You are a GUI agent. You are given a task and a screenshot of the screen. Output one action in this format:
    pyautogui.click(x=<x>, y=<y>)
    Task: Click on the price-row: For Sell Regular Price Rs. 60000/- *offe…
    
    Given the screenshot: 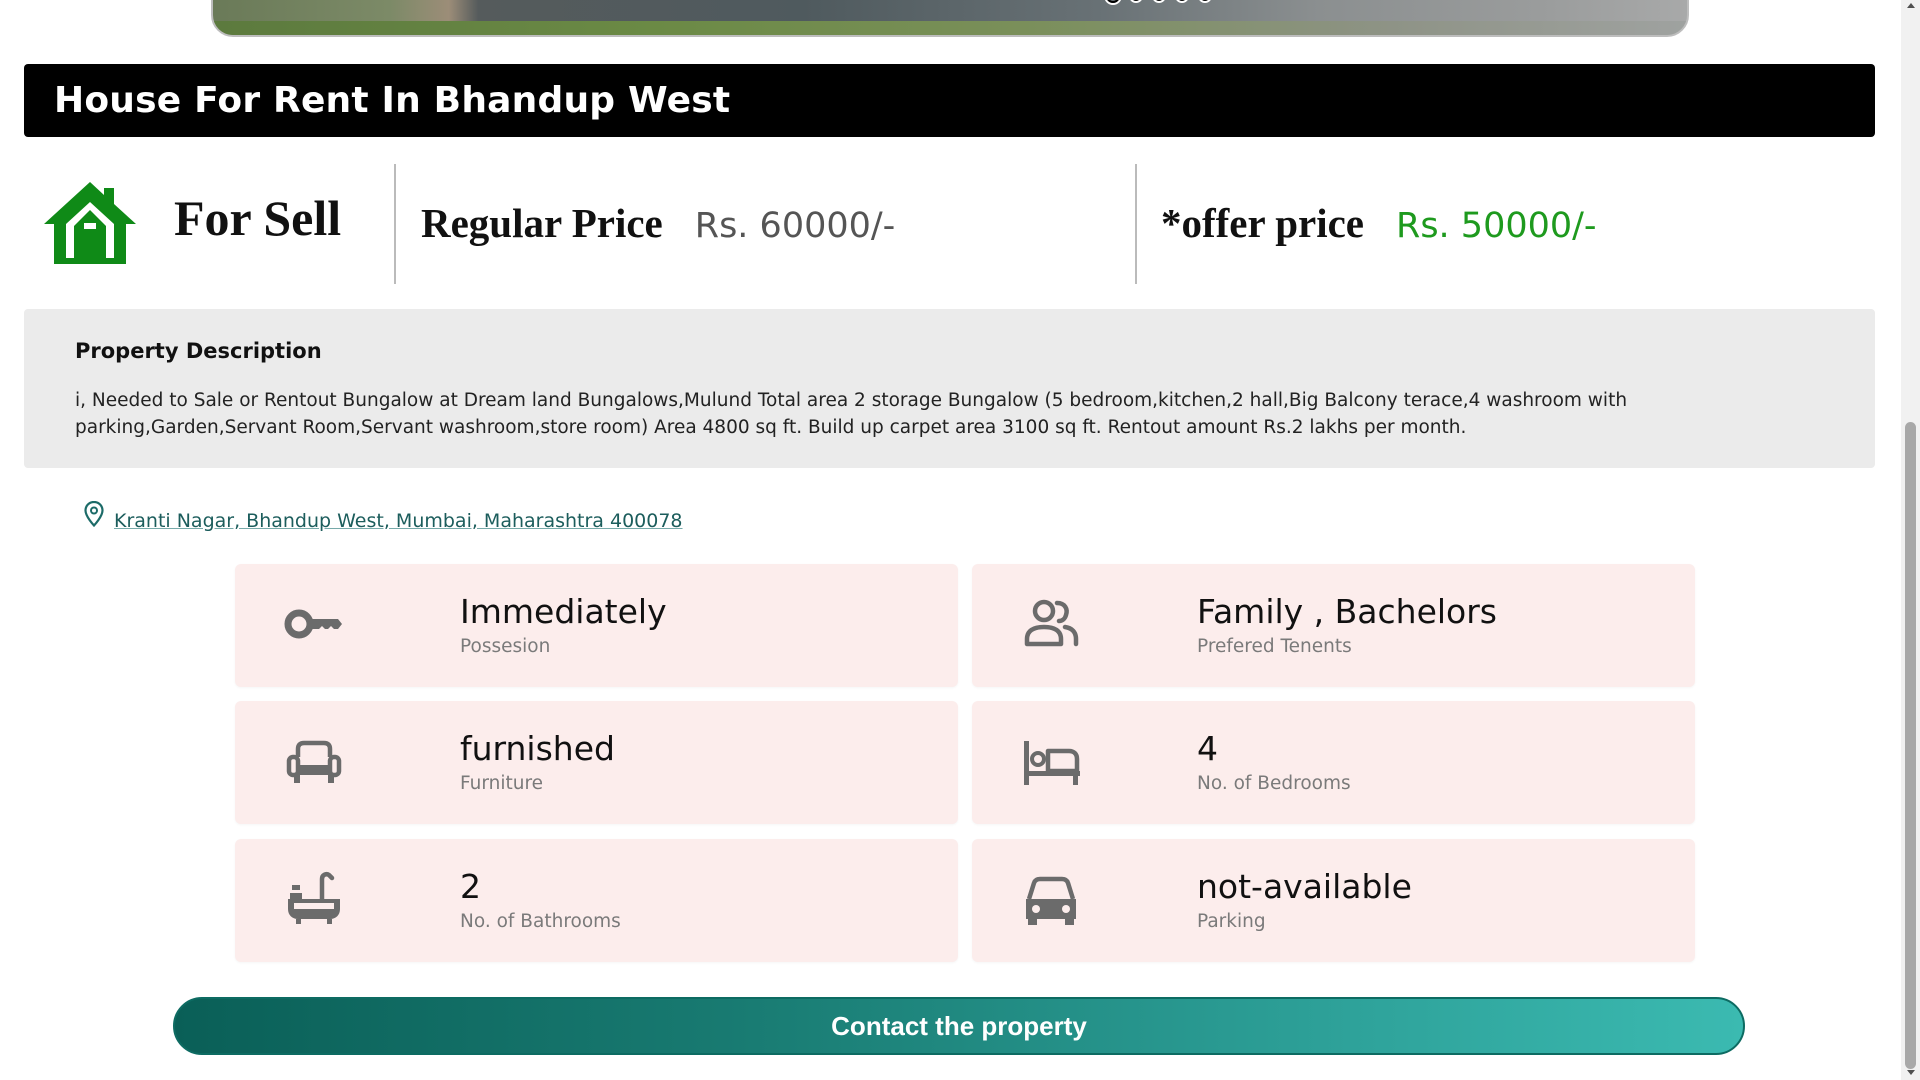 What is the action you would take?
    pyautogui.click(x=949, y=224)
    